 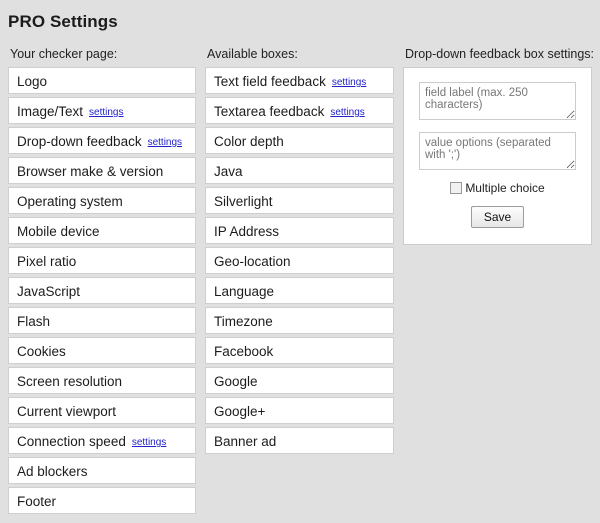 I want to click on value-options-textarea, so click(x=497, y=151).